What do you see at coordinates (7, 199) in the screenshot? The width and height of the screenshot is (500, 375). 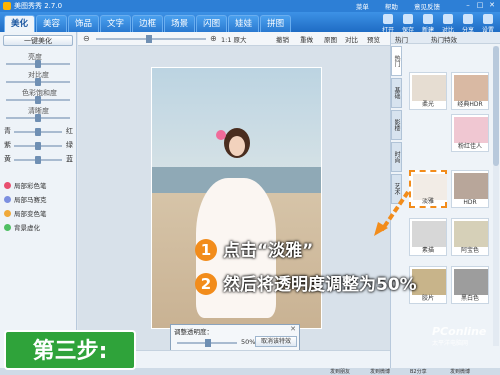 I see `mosaic-icon` at bounding box center [7, 199].